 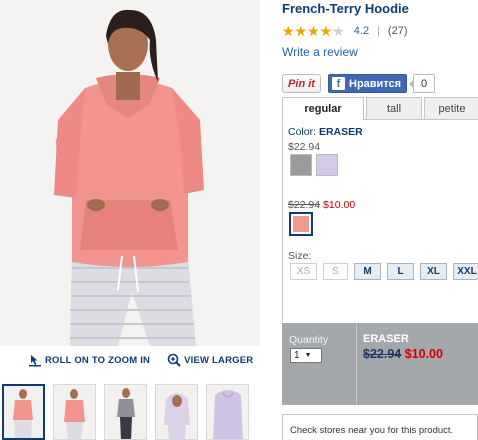 I want to click on size-l: L, so click(x=400, y=271).